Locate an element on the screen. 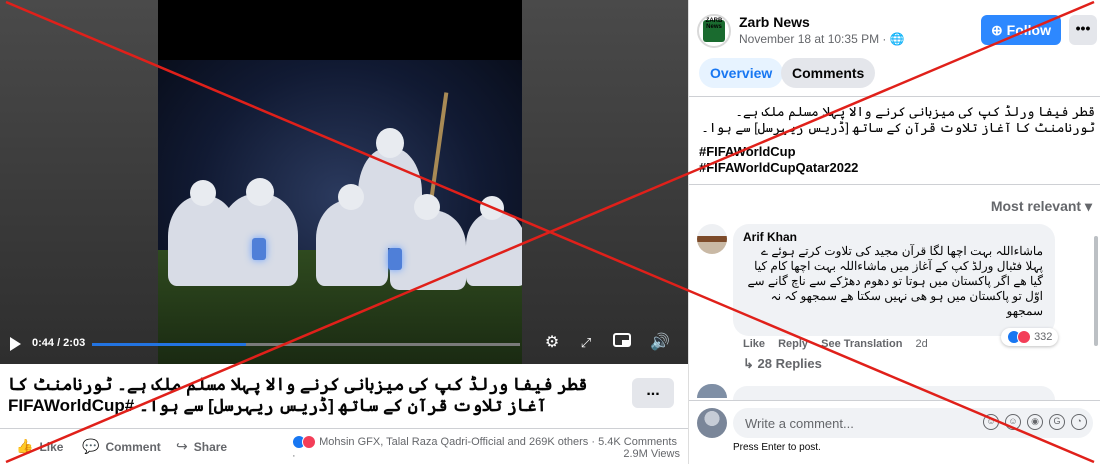  reply-arrow-icon: ↳ is located at coordinates (750, 363).